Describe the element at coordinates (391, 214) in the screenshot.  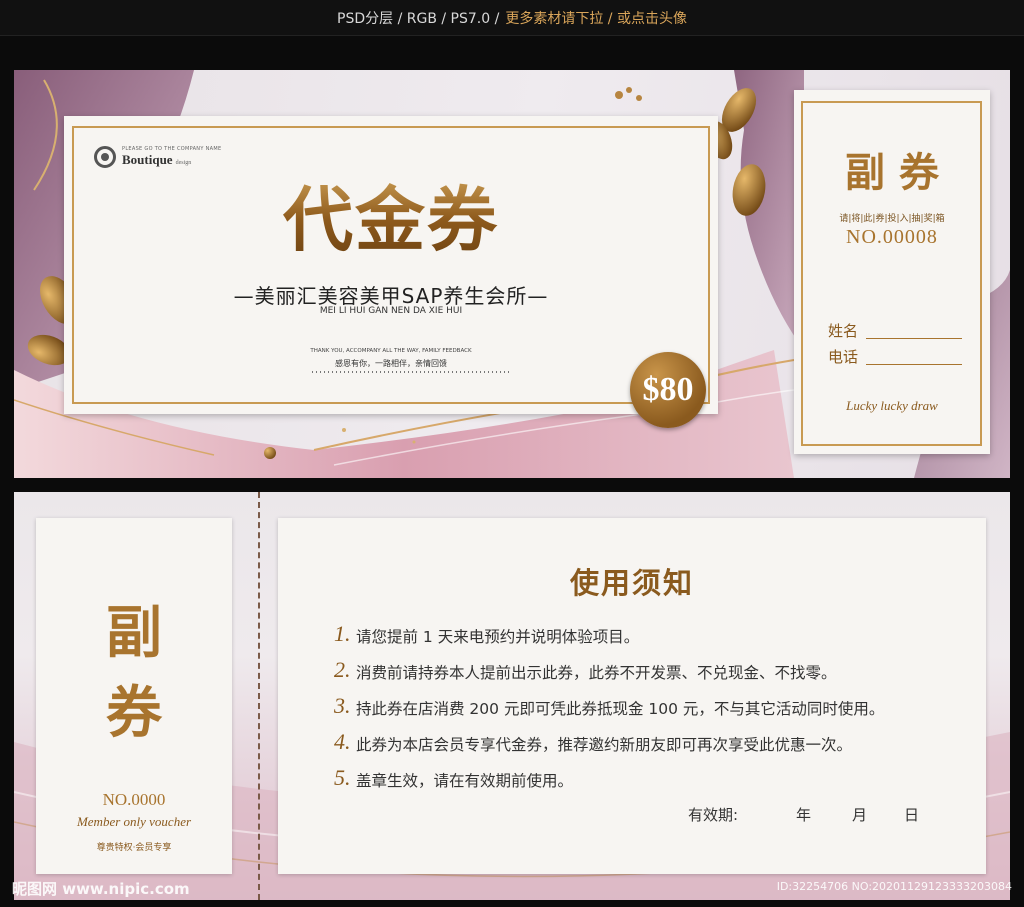
I see `voucher-title: 代金券` at that location.